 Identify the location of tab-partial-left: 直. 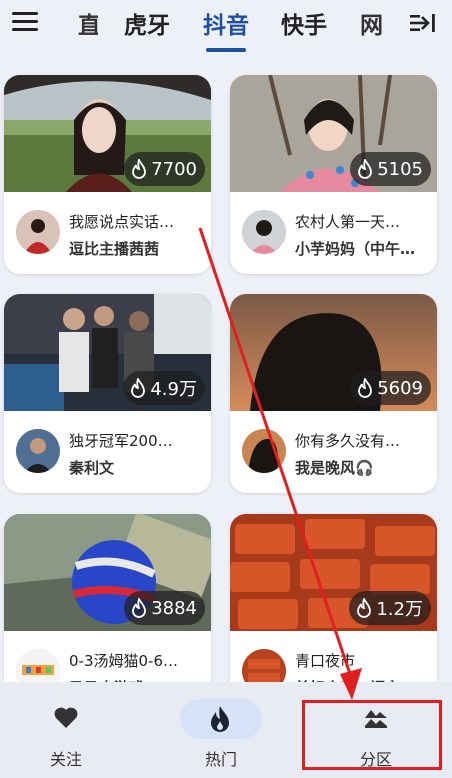
(88, 23).